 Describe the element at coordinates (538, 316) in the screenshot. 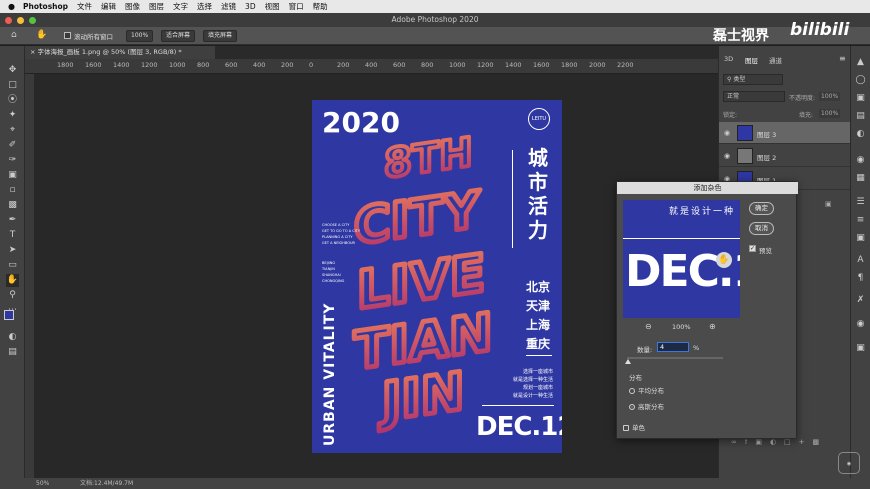

I see `poster-cities: 北京 天津 上海 重庆` at that location.